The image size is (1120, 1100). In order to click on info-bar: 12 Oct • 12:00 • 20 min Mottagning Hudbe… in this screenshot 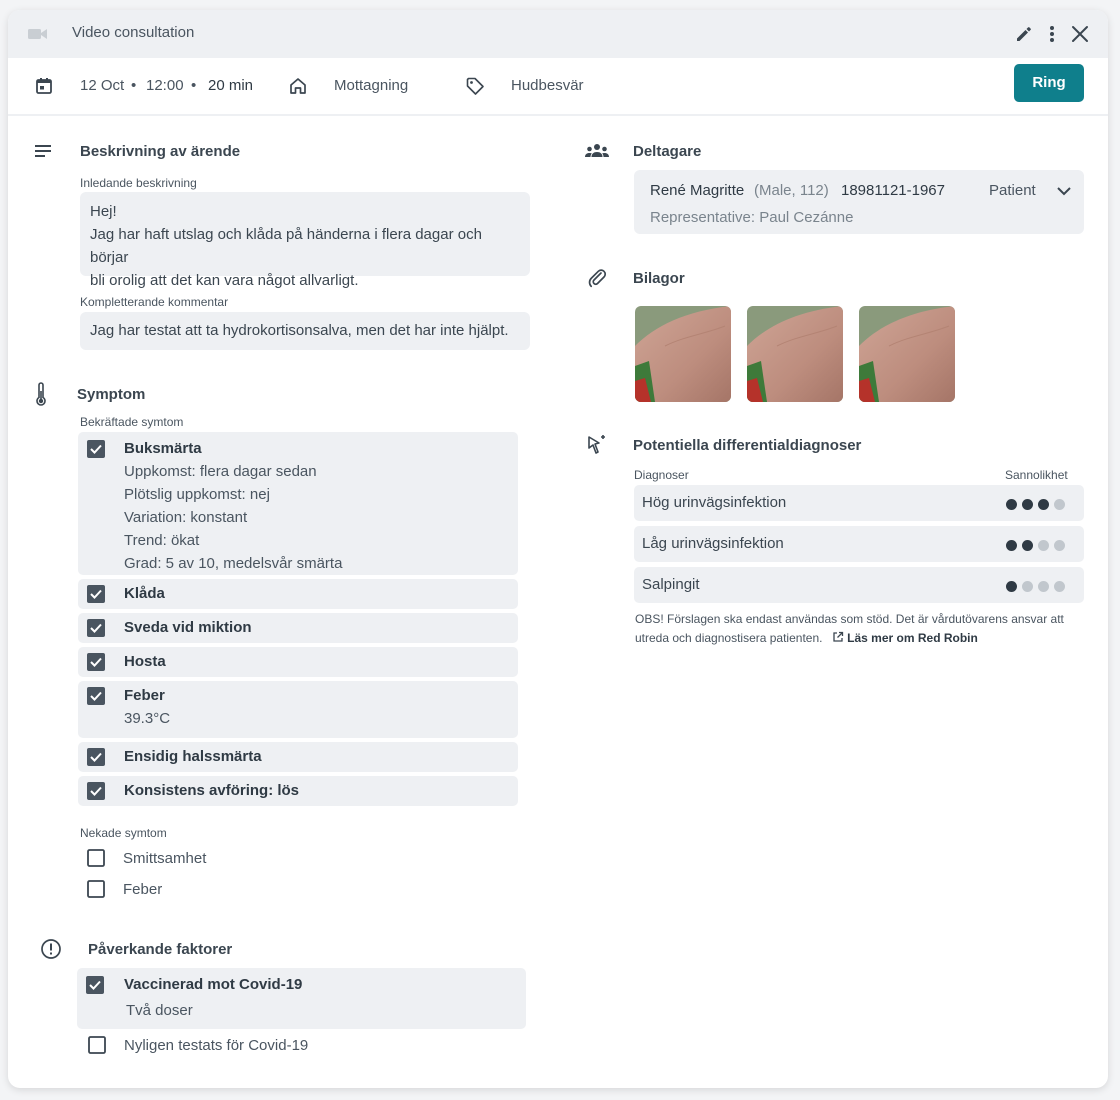, I will do `click(558, 87)`.